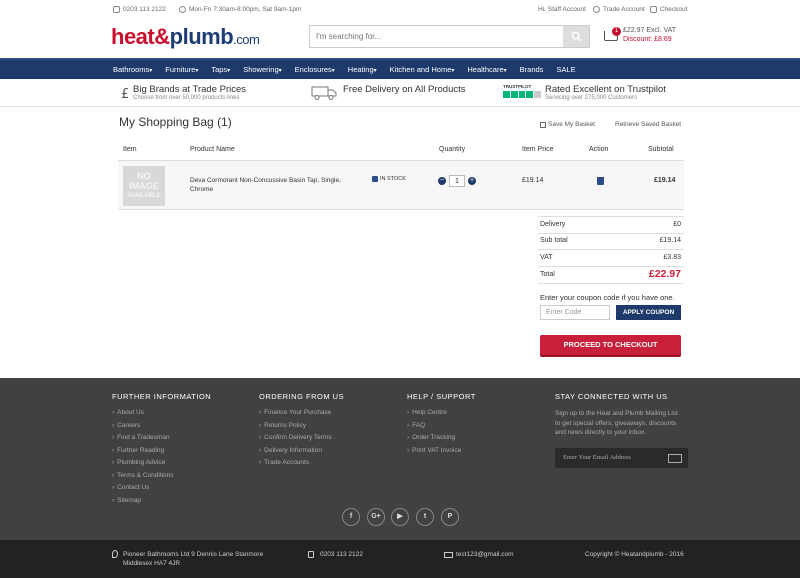 The image size is (800, 578). Describe the element at coordinates (161, 490) in the screenshot. I see `footer-link: › Contact Us` at that location.